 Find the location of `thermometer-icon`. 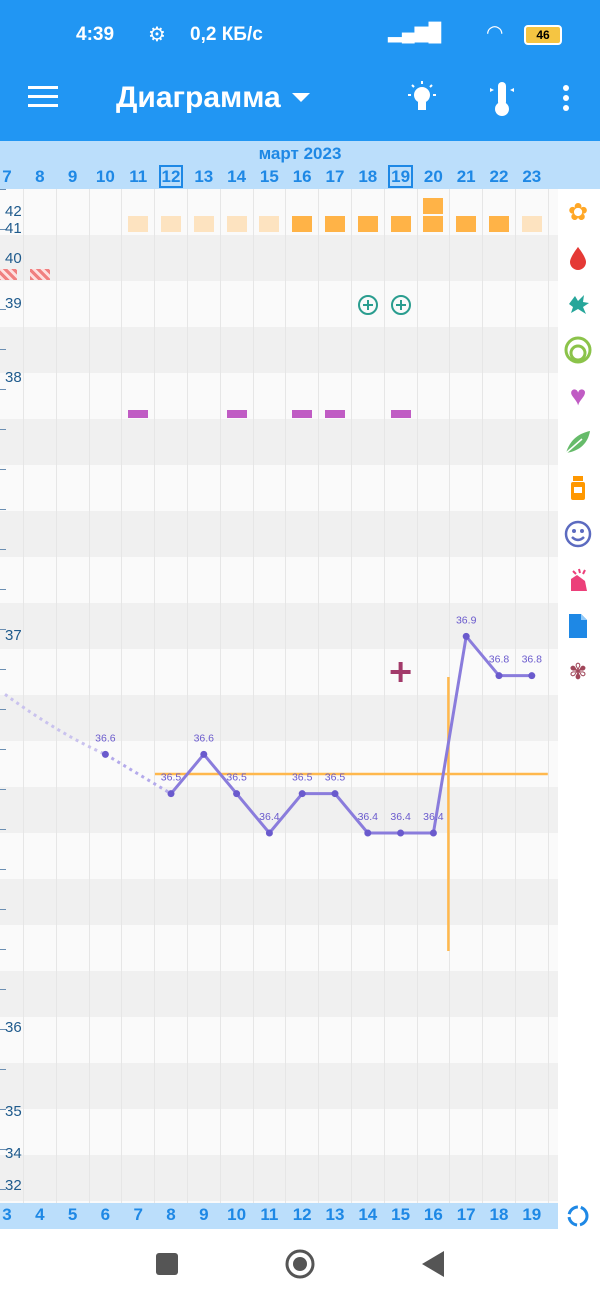

thermometer-icon is located at coordinates (502, 99).